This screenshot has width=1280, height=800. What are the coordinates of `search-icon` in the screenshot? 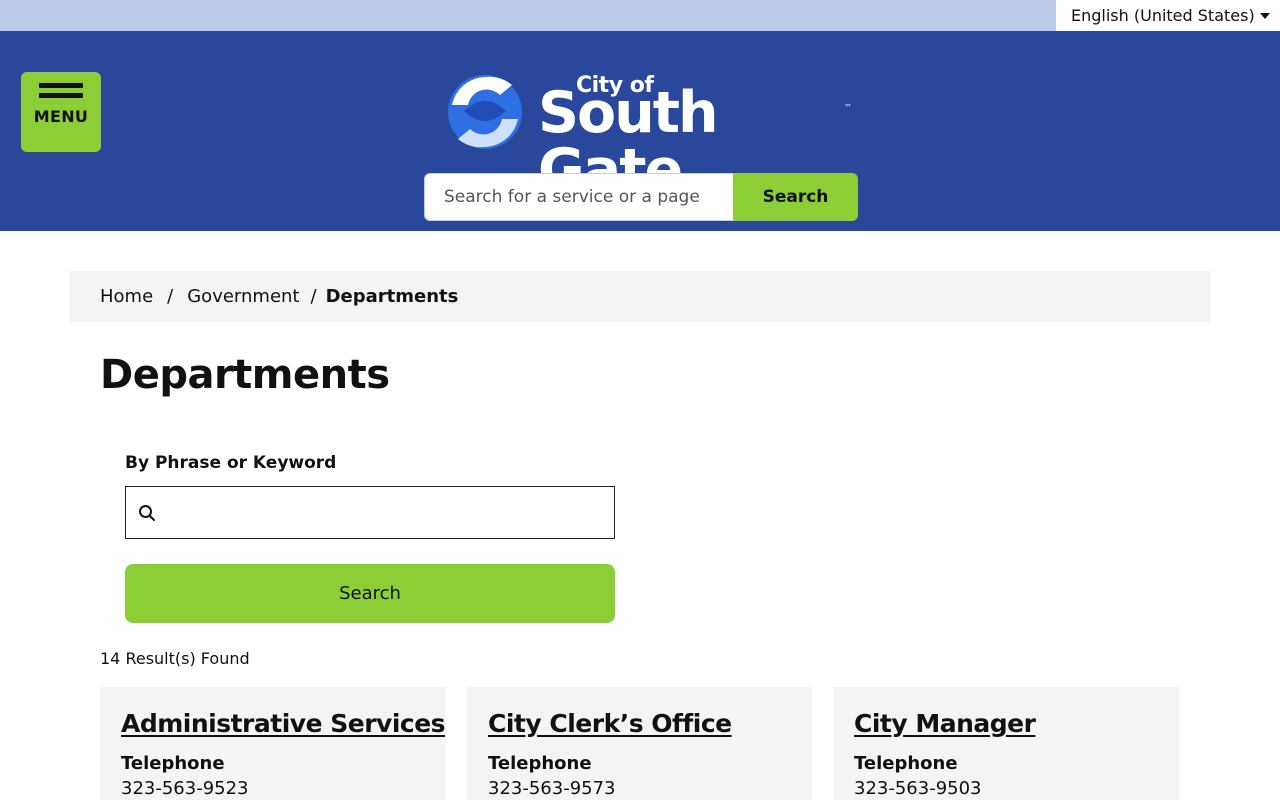 It's located at (147, 513).